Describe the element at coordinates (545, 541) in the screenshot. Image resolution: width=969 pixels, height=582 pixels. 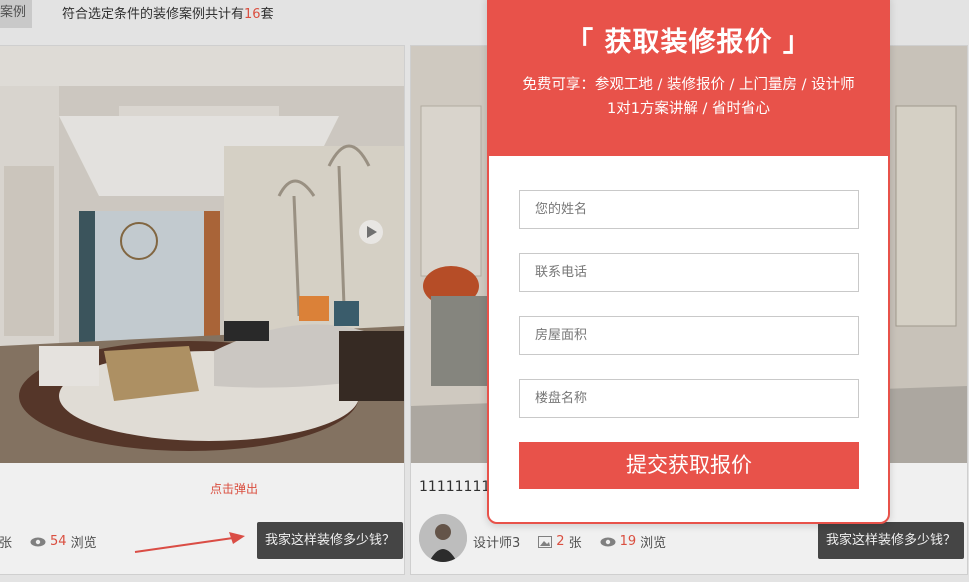
I see `image-icon` at that location.